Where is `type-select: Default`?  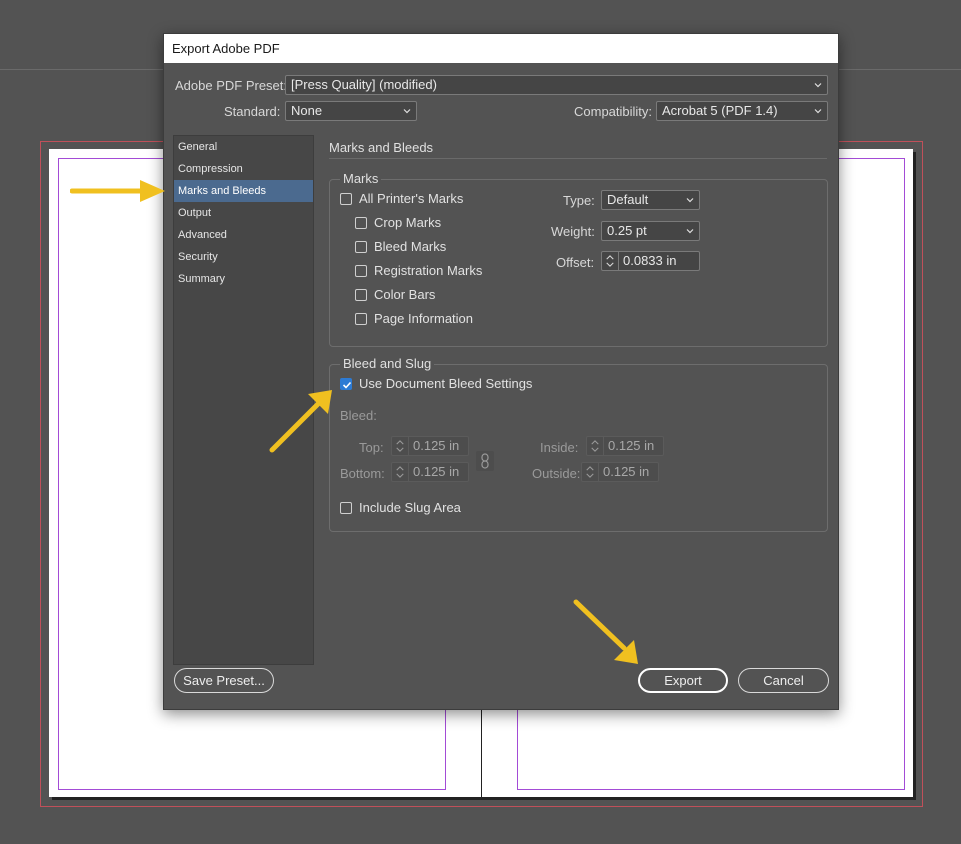 type-select: Default is located at coordinates (650, 200).